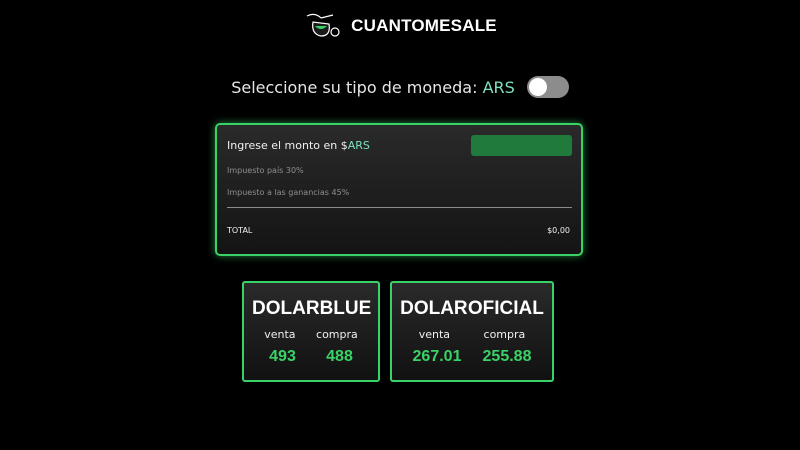 The width and height of the screenshot is (800, 450). I want to click on dolar-oficial-labels: venta compra, so click(472, 334).